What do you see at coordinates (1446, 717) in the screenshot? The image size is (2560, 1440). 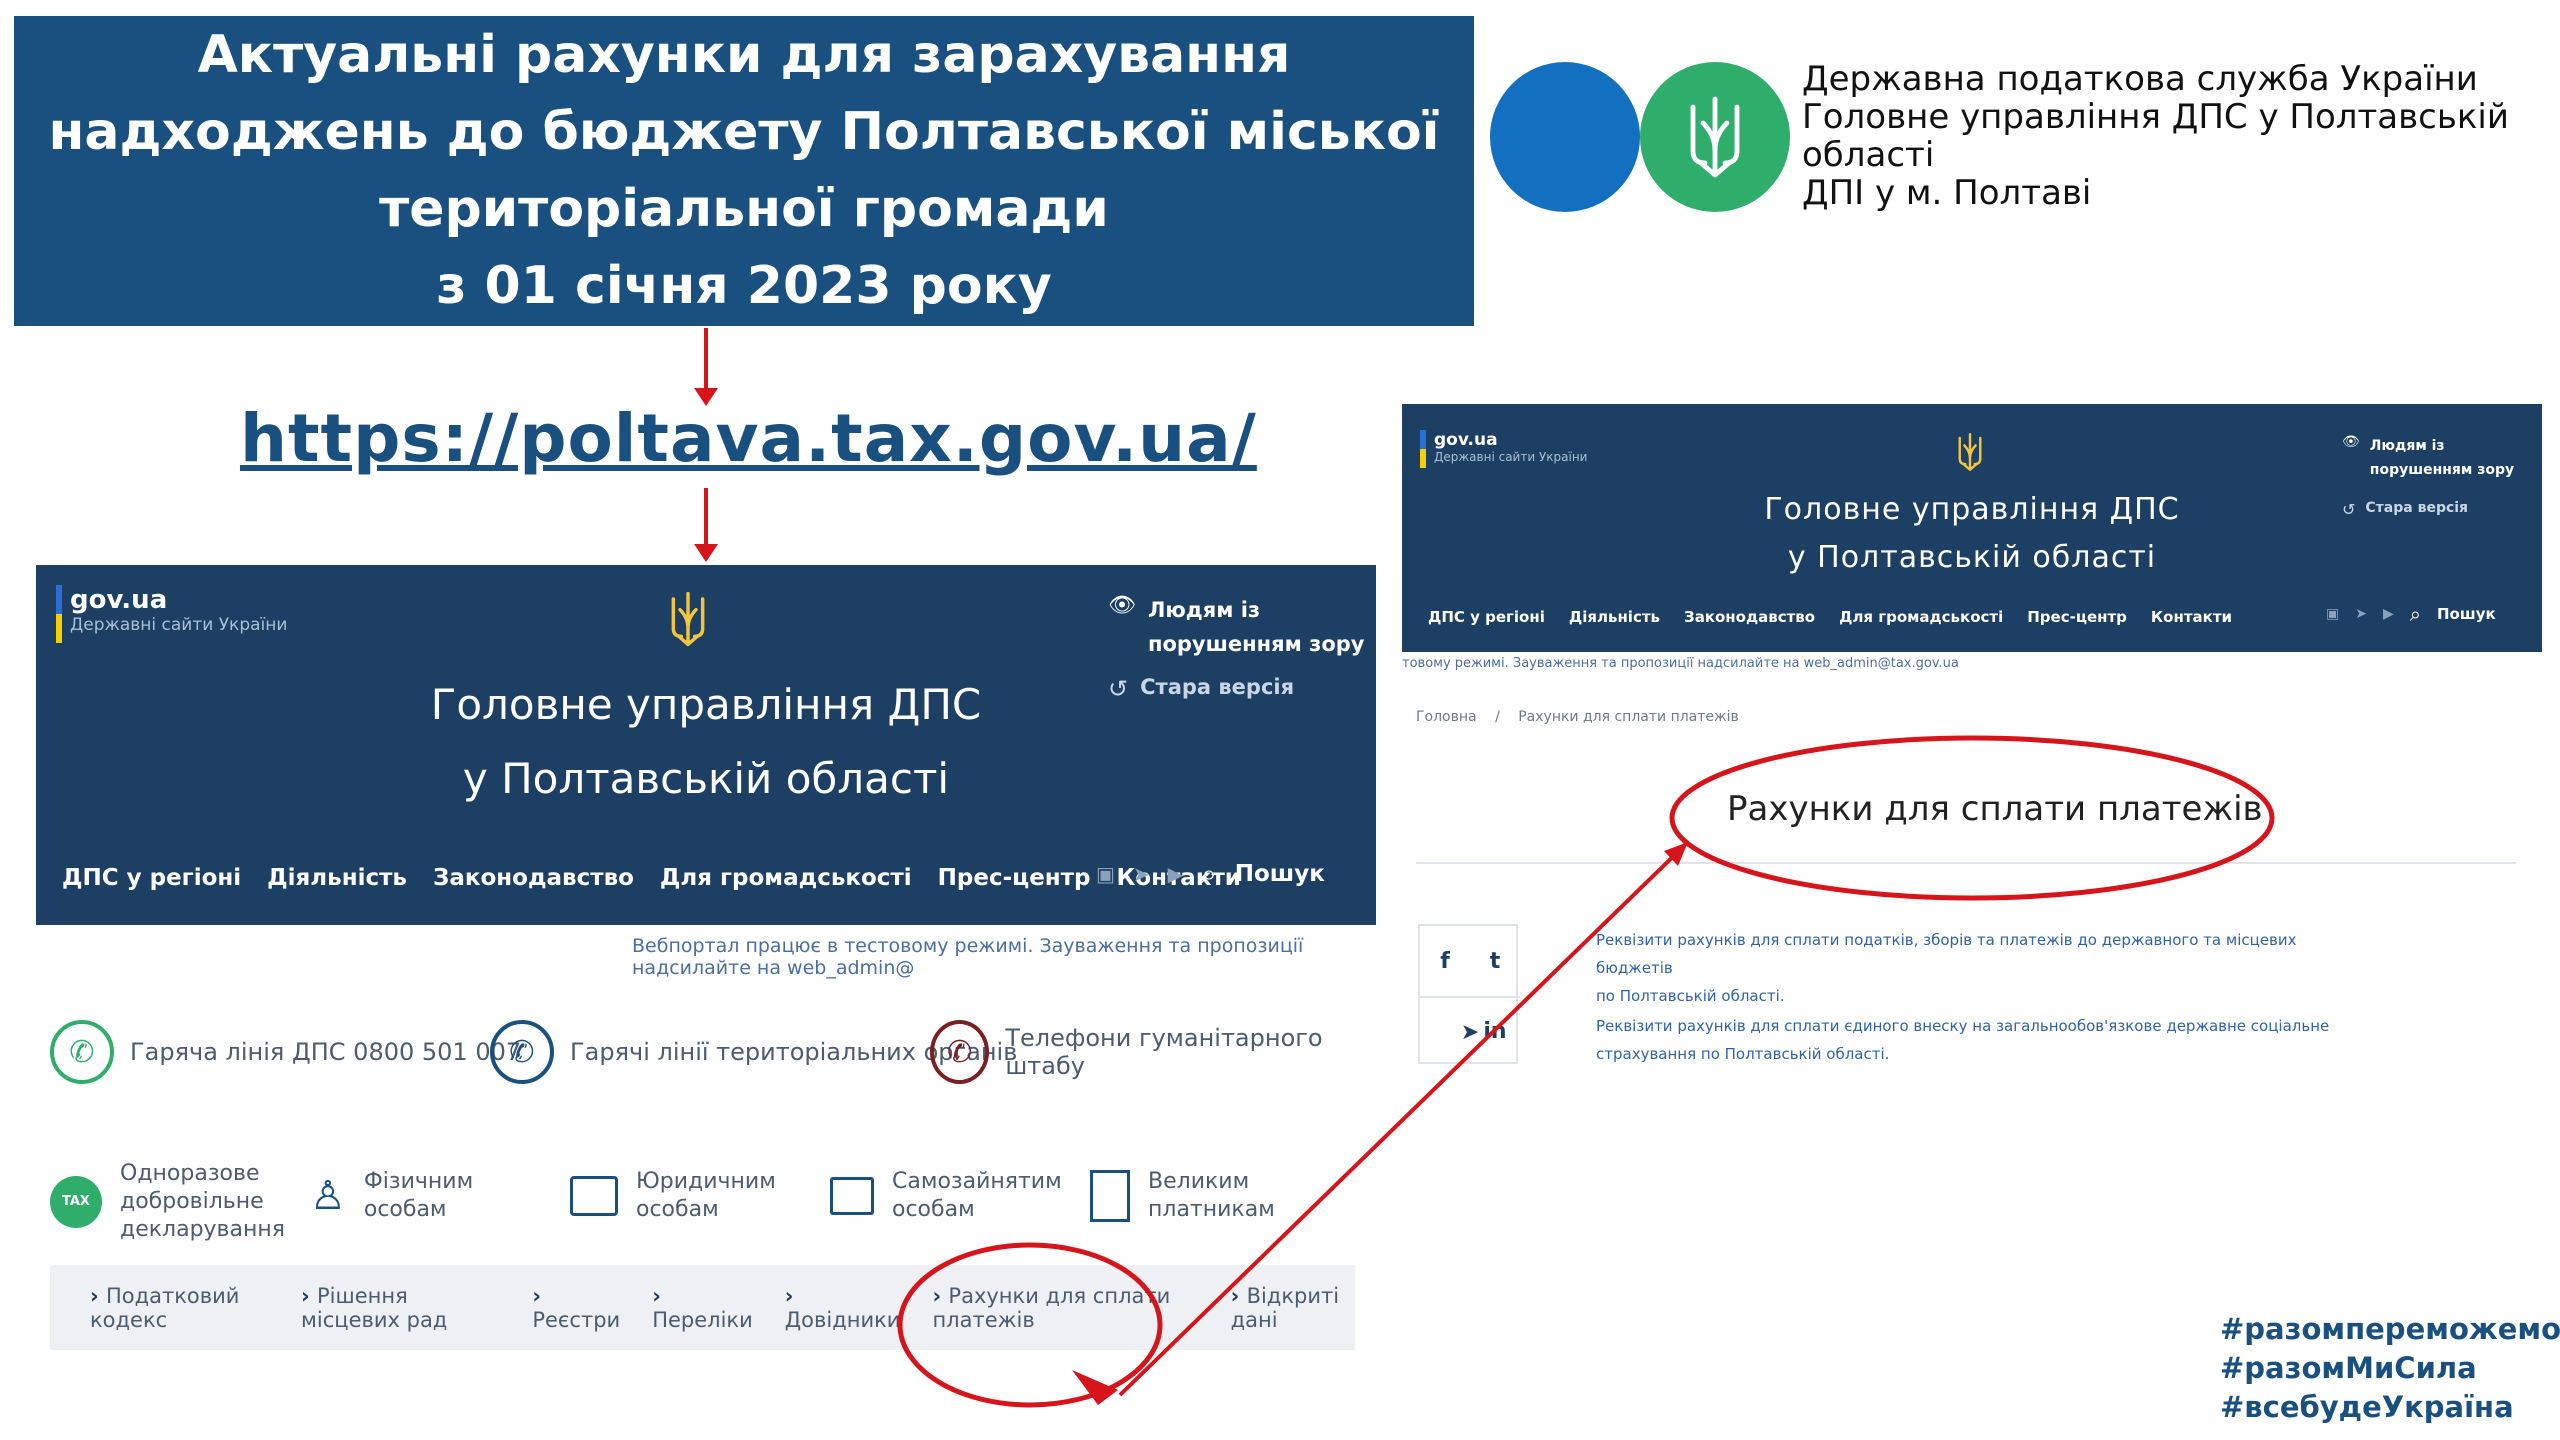 I see `breadcrumb-home: Головна` at bounding box center [1446, 717].